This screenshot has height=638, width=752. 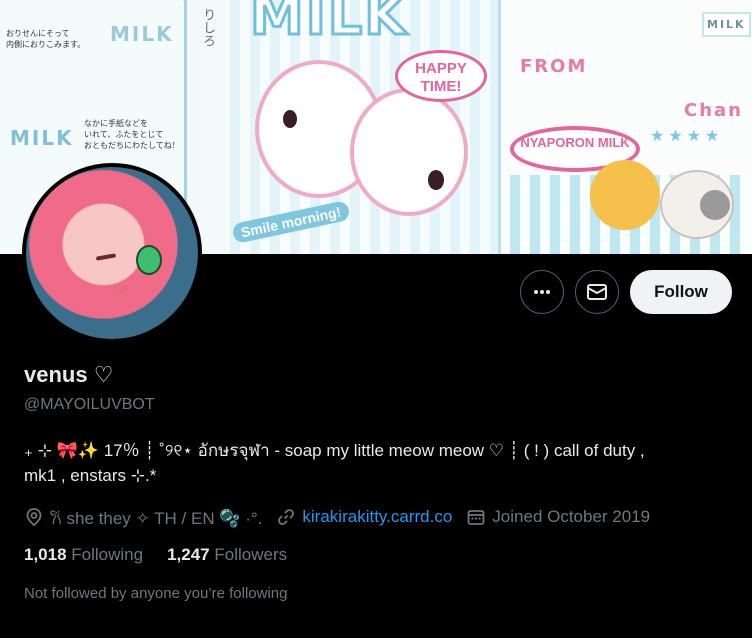 I want to click on avatar-wink, so click(x=106, y=257).